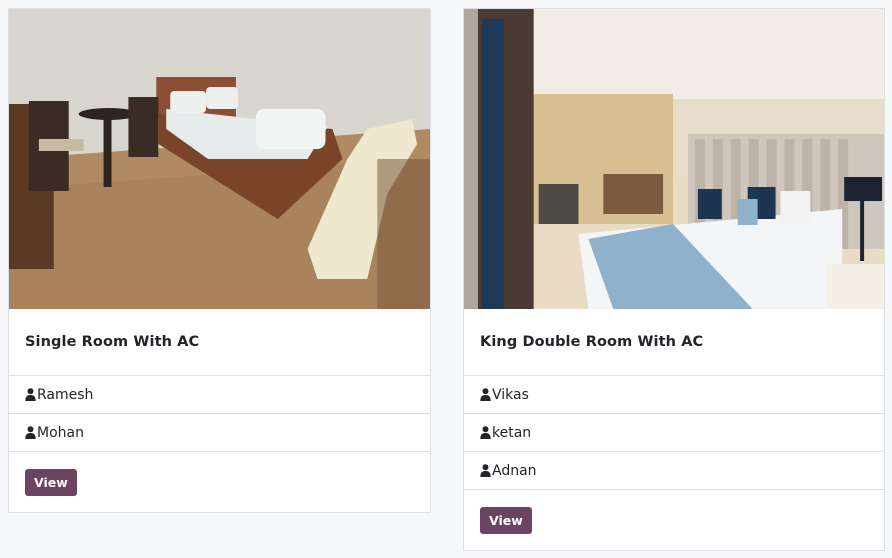 The image size is (892, 558). What do you see at coordinates (112, 342) in the screenshot?
I see `room-title: Single Room With AC` at bounding box center [112, 342].